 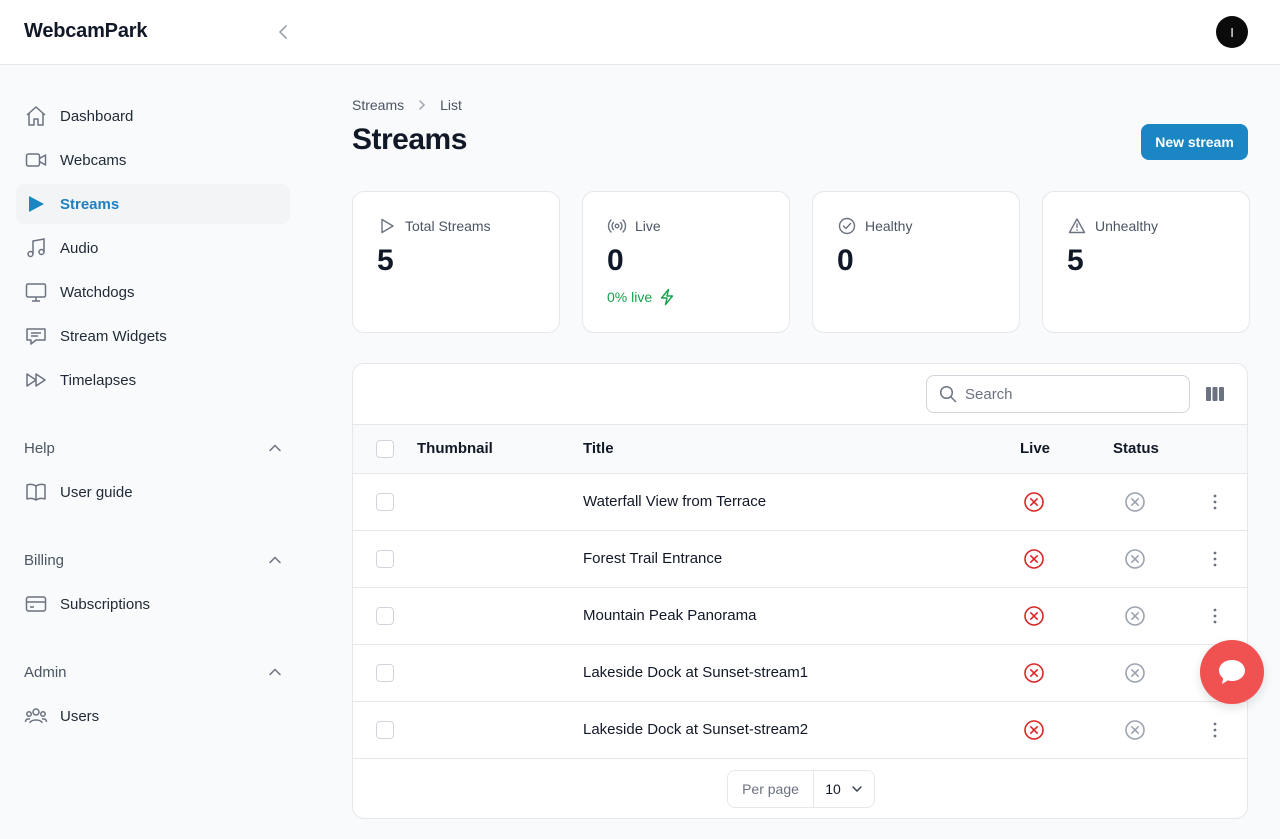 What do you see at coordinates (153, 292) in the screenshot?
I see `sidebar-item-watchdogs: Watchdogs` at bounding box center [153, 292].